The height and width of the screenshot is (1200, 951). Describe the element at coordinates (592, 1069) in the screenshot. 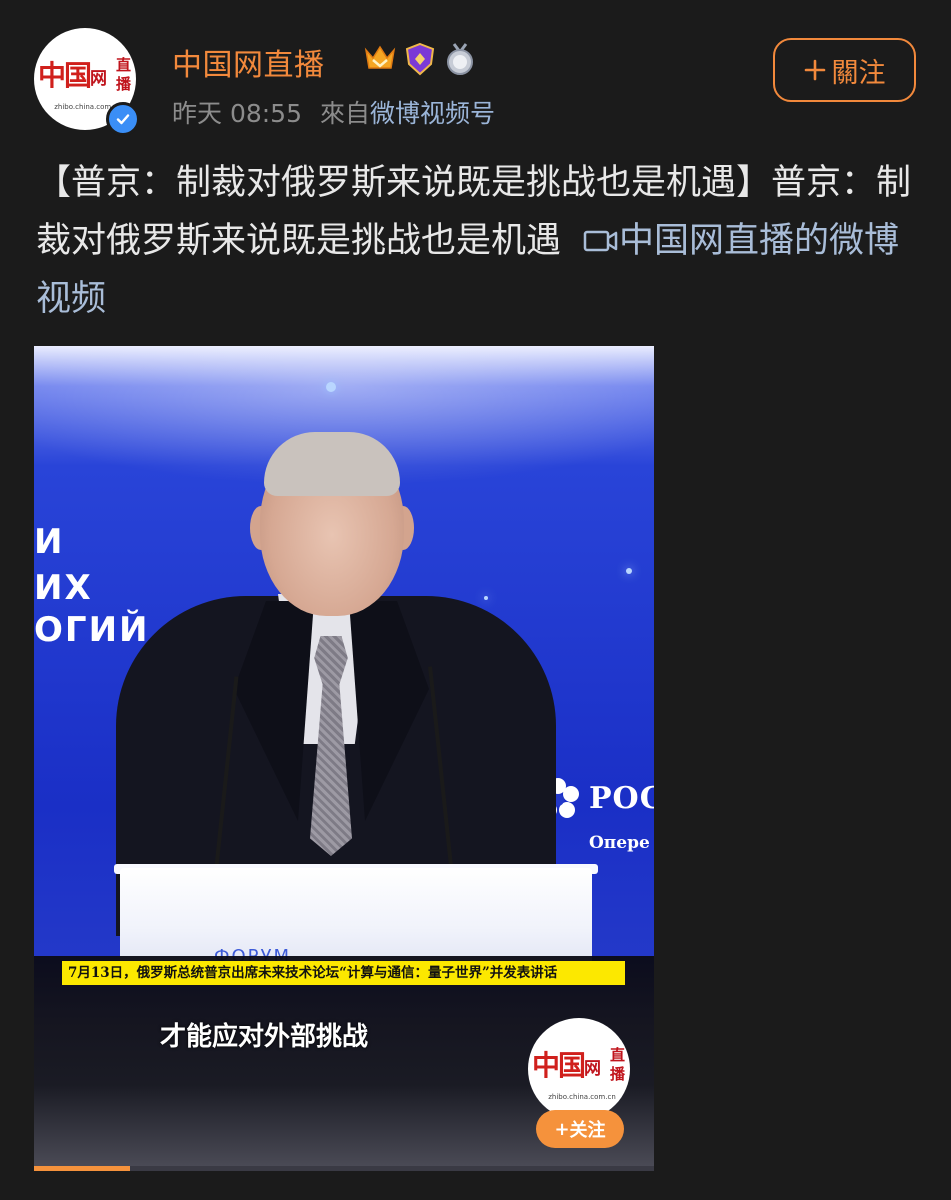

I see `watermark-logo-wang: 网` at that location.